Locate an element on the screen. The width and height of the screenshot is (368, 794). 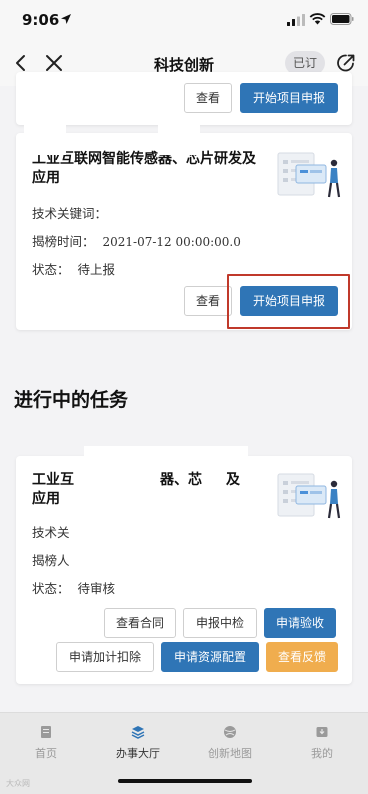
tab-label: 我的 is located at coordinates (322, 753).